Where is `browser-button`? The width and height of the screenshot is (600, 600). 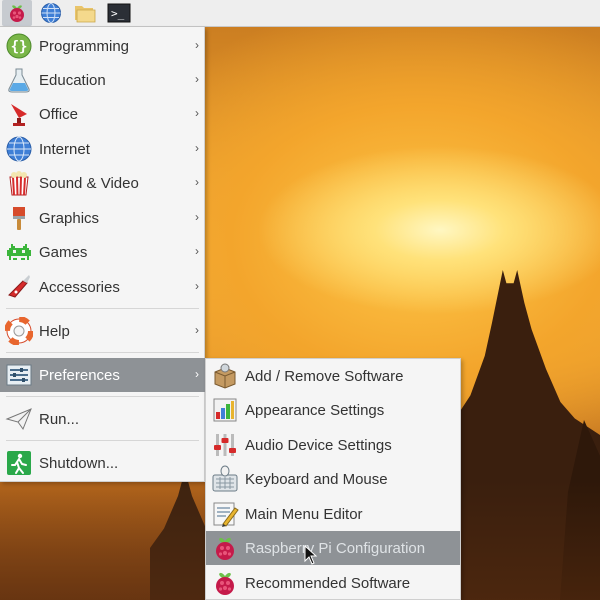
browser-button is located at coordinates (51, 13).